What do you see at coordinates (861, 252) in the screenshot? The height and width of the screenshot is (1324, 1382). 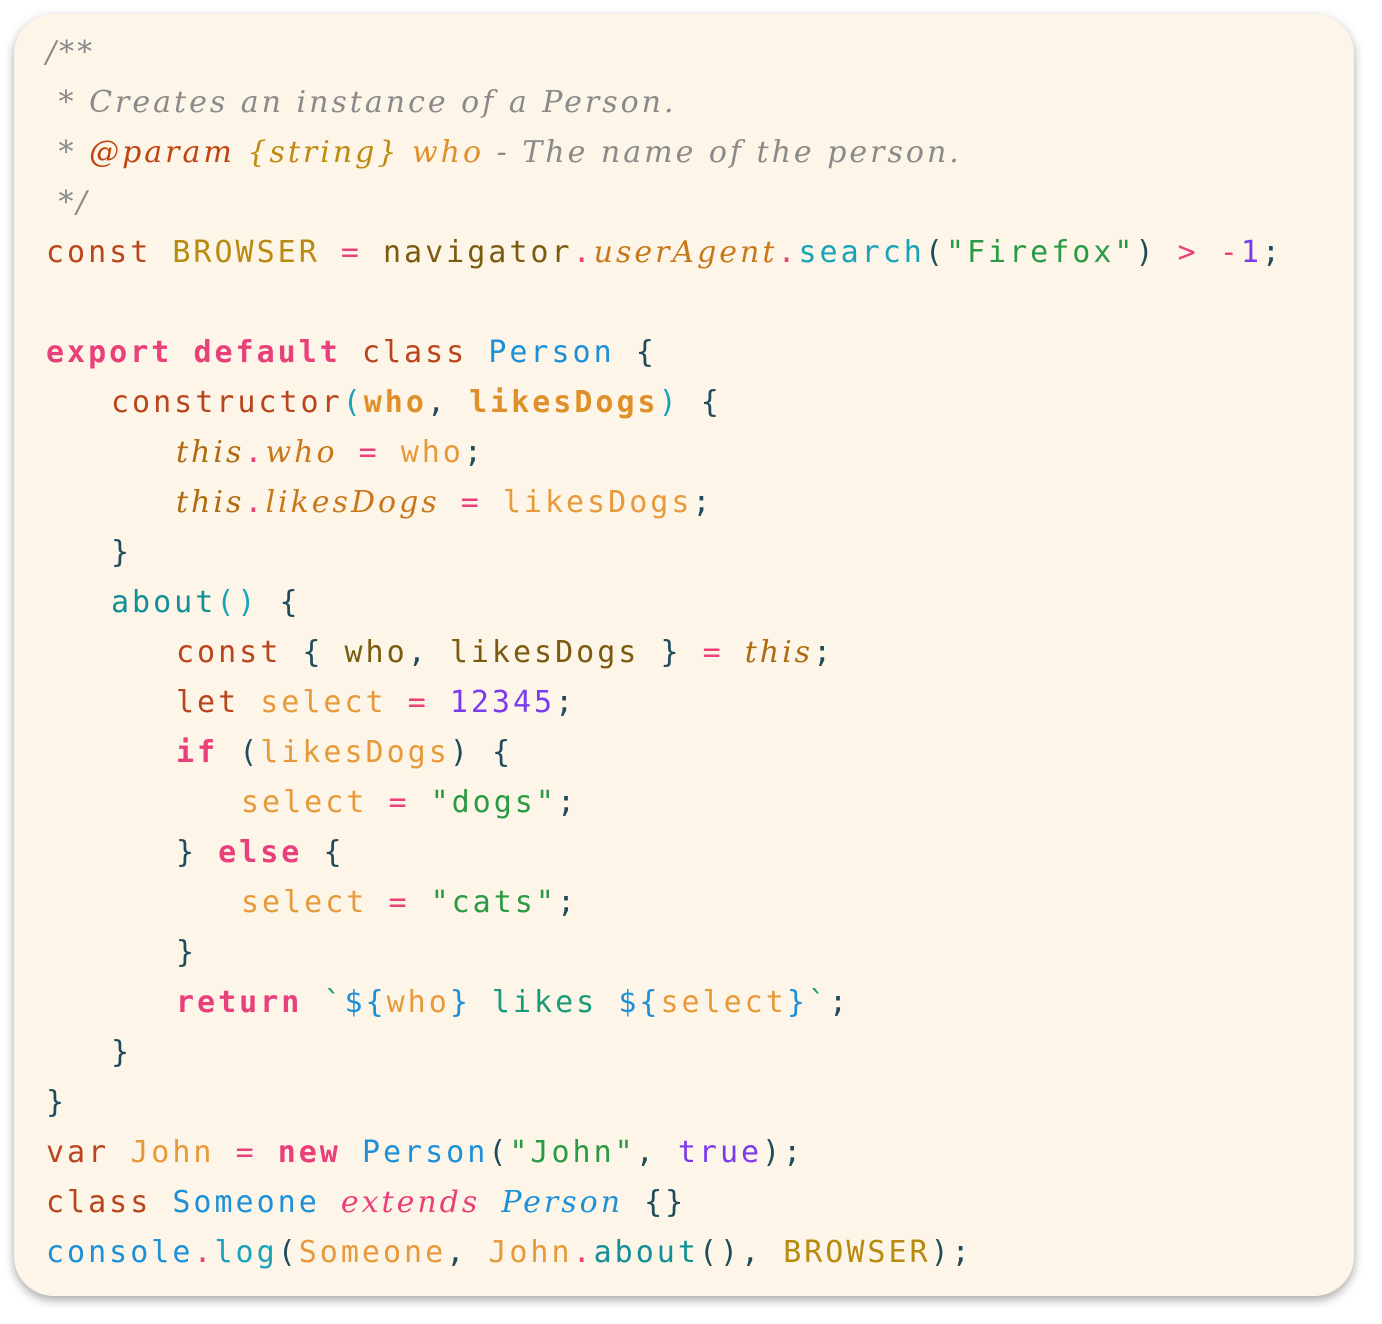 I see `code-token: search` at bounding box center [861, 252].